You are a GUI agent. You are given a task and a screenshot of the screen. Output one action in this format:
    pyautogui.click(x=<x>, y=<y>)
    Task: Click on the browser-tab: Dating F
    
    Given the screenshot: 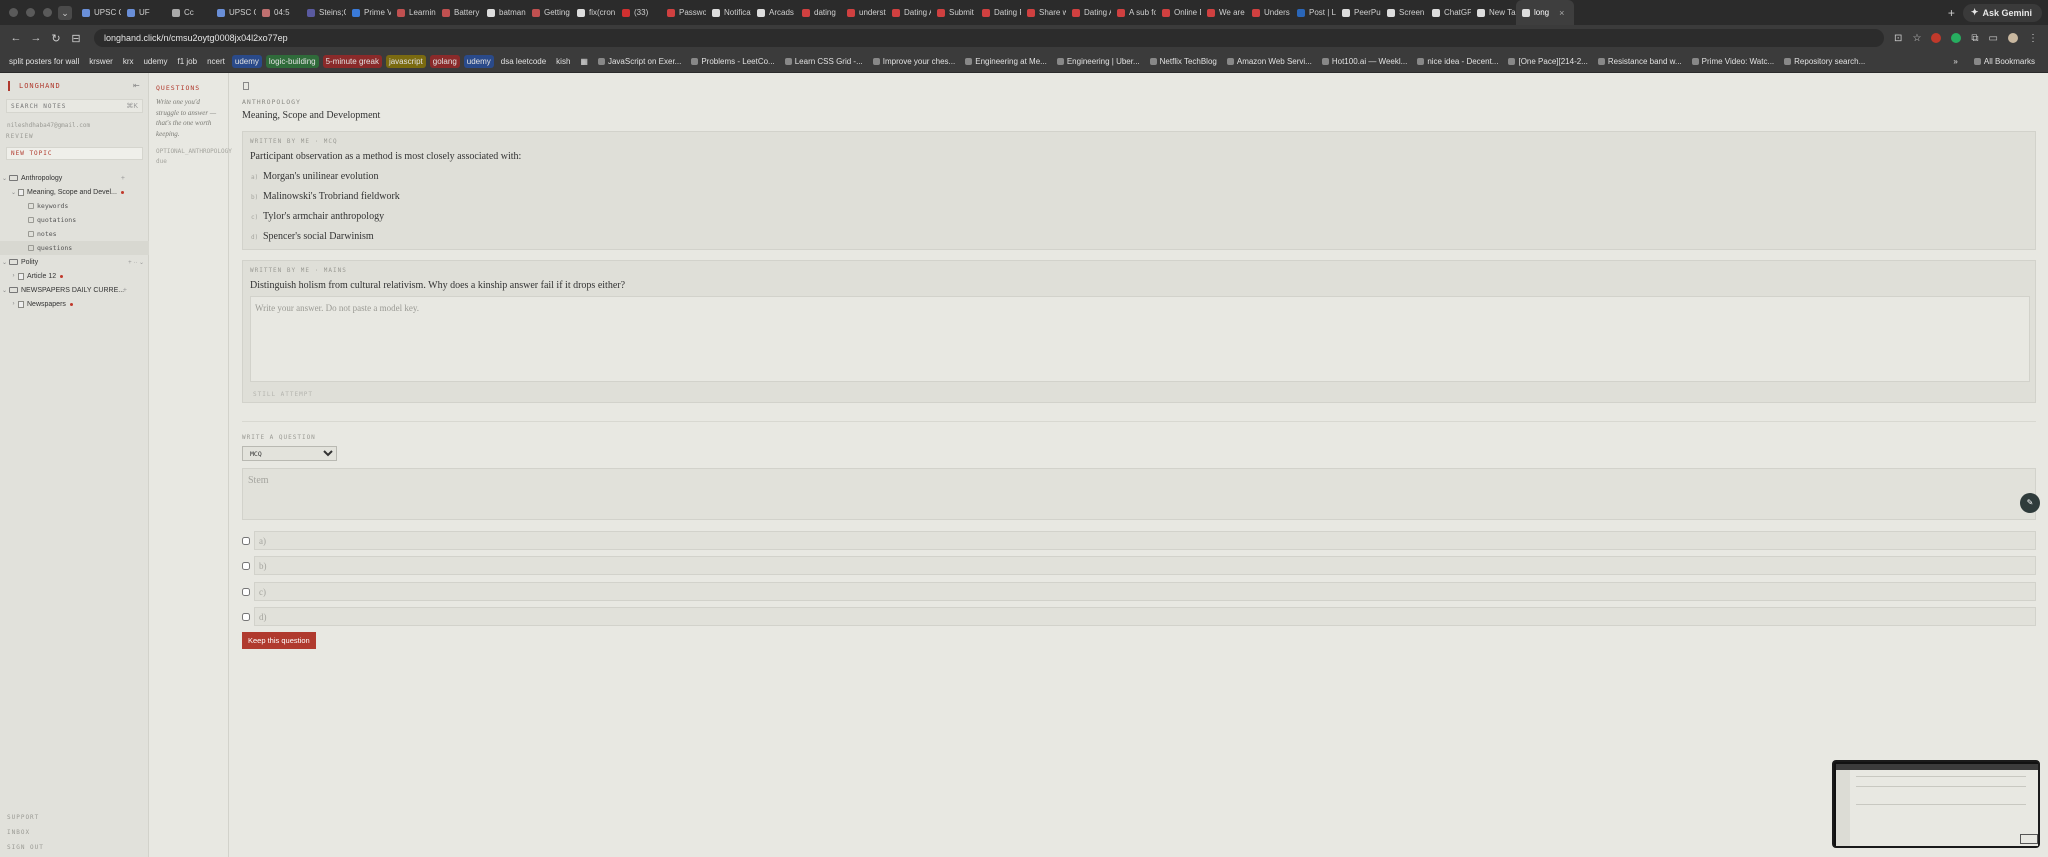 What is the action you would take?
    pyautogui.click(x=998, y=12)
    